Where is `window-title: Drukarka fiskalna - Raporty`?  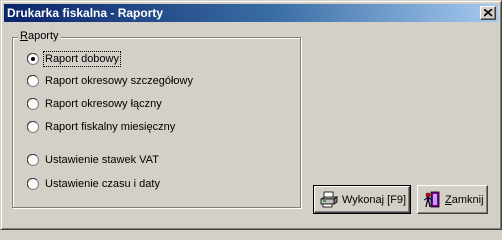 window-title: Drukarka fiskalna - Raporty is located at coordinates (85, 13).